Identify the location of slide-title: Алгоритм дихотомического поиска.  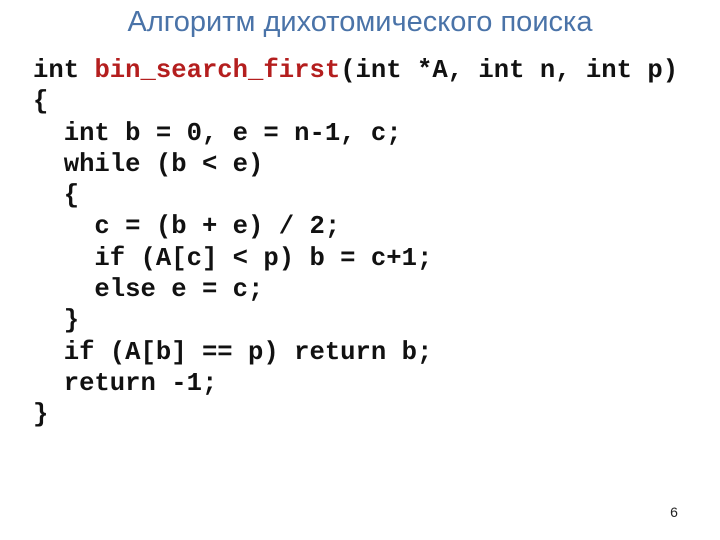
(360, 22).